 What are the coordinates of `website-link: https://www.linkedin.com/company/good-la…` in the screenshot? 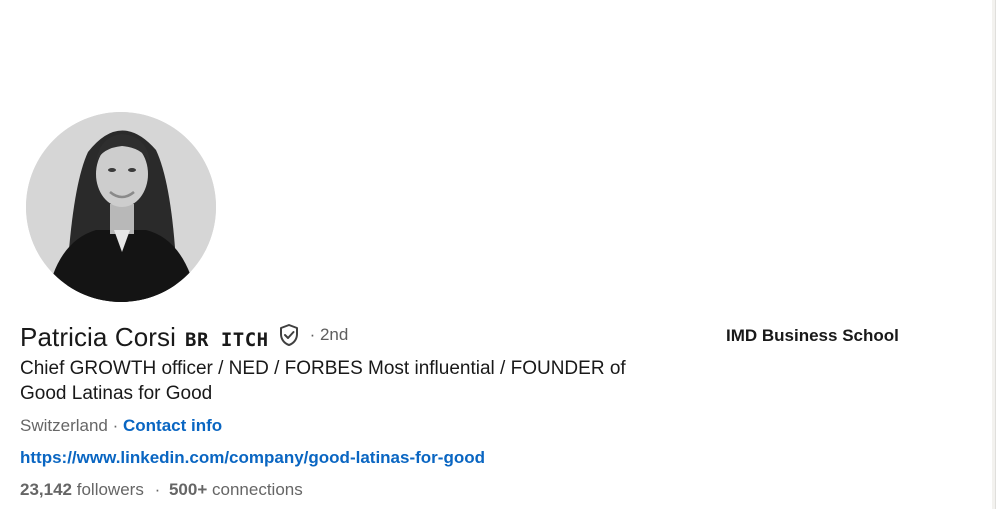 It's located at (252, 457).